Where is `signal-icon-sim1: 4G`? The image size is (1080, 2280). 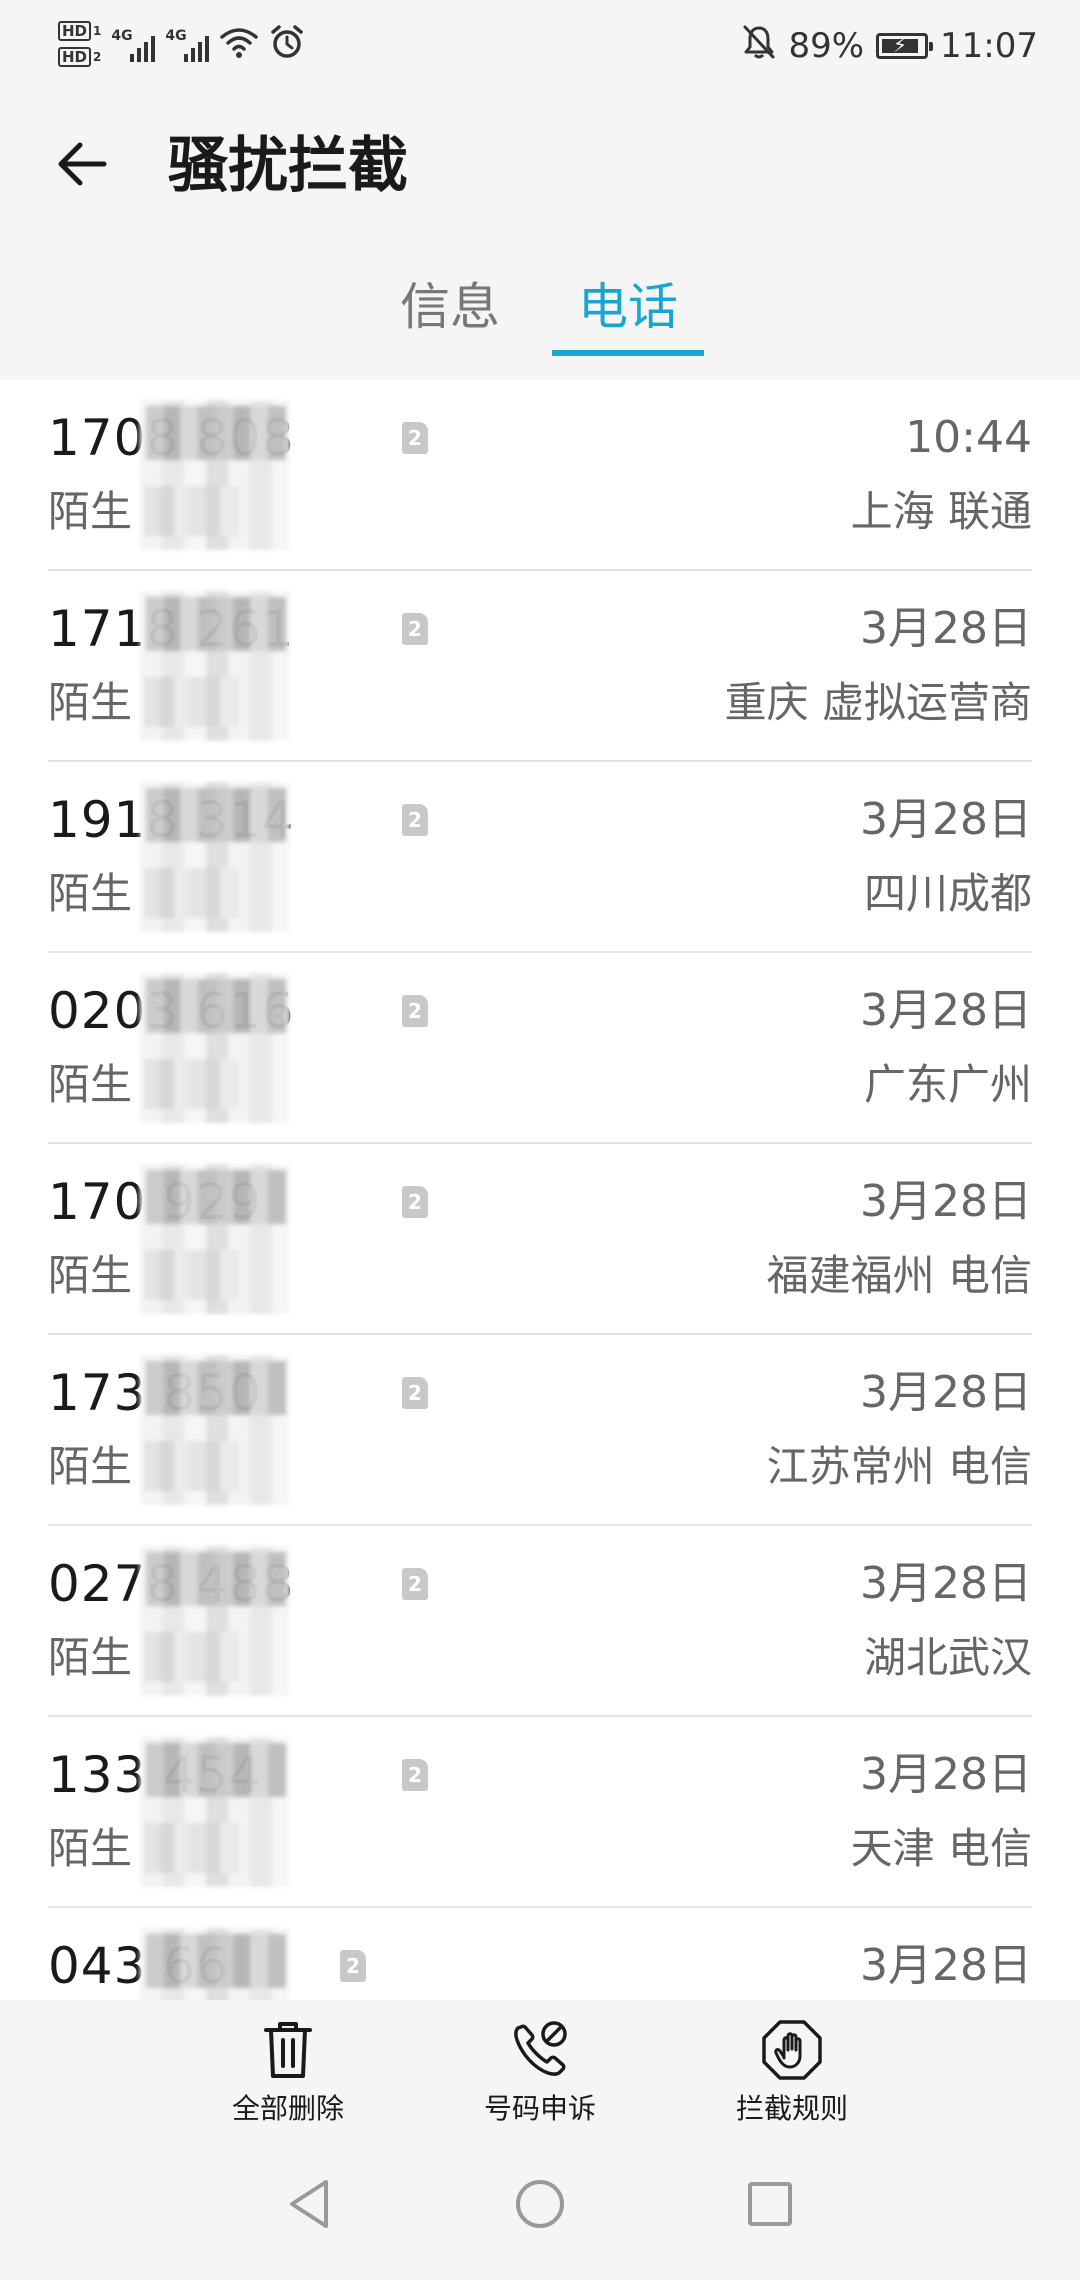
signal-icon-sim1: 4G is located at coordinates (133, 44).